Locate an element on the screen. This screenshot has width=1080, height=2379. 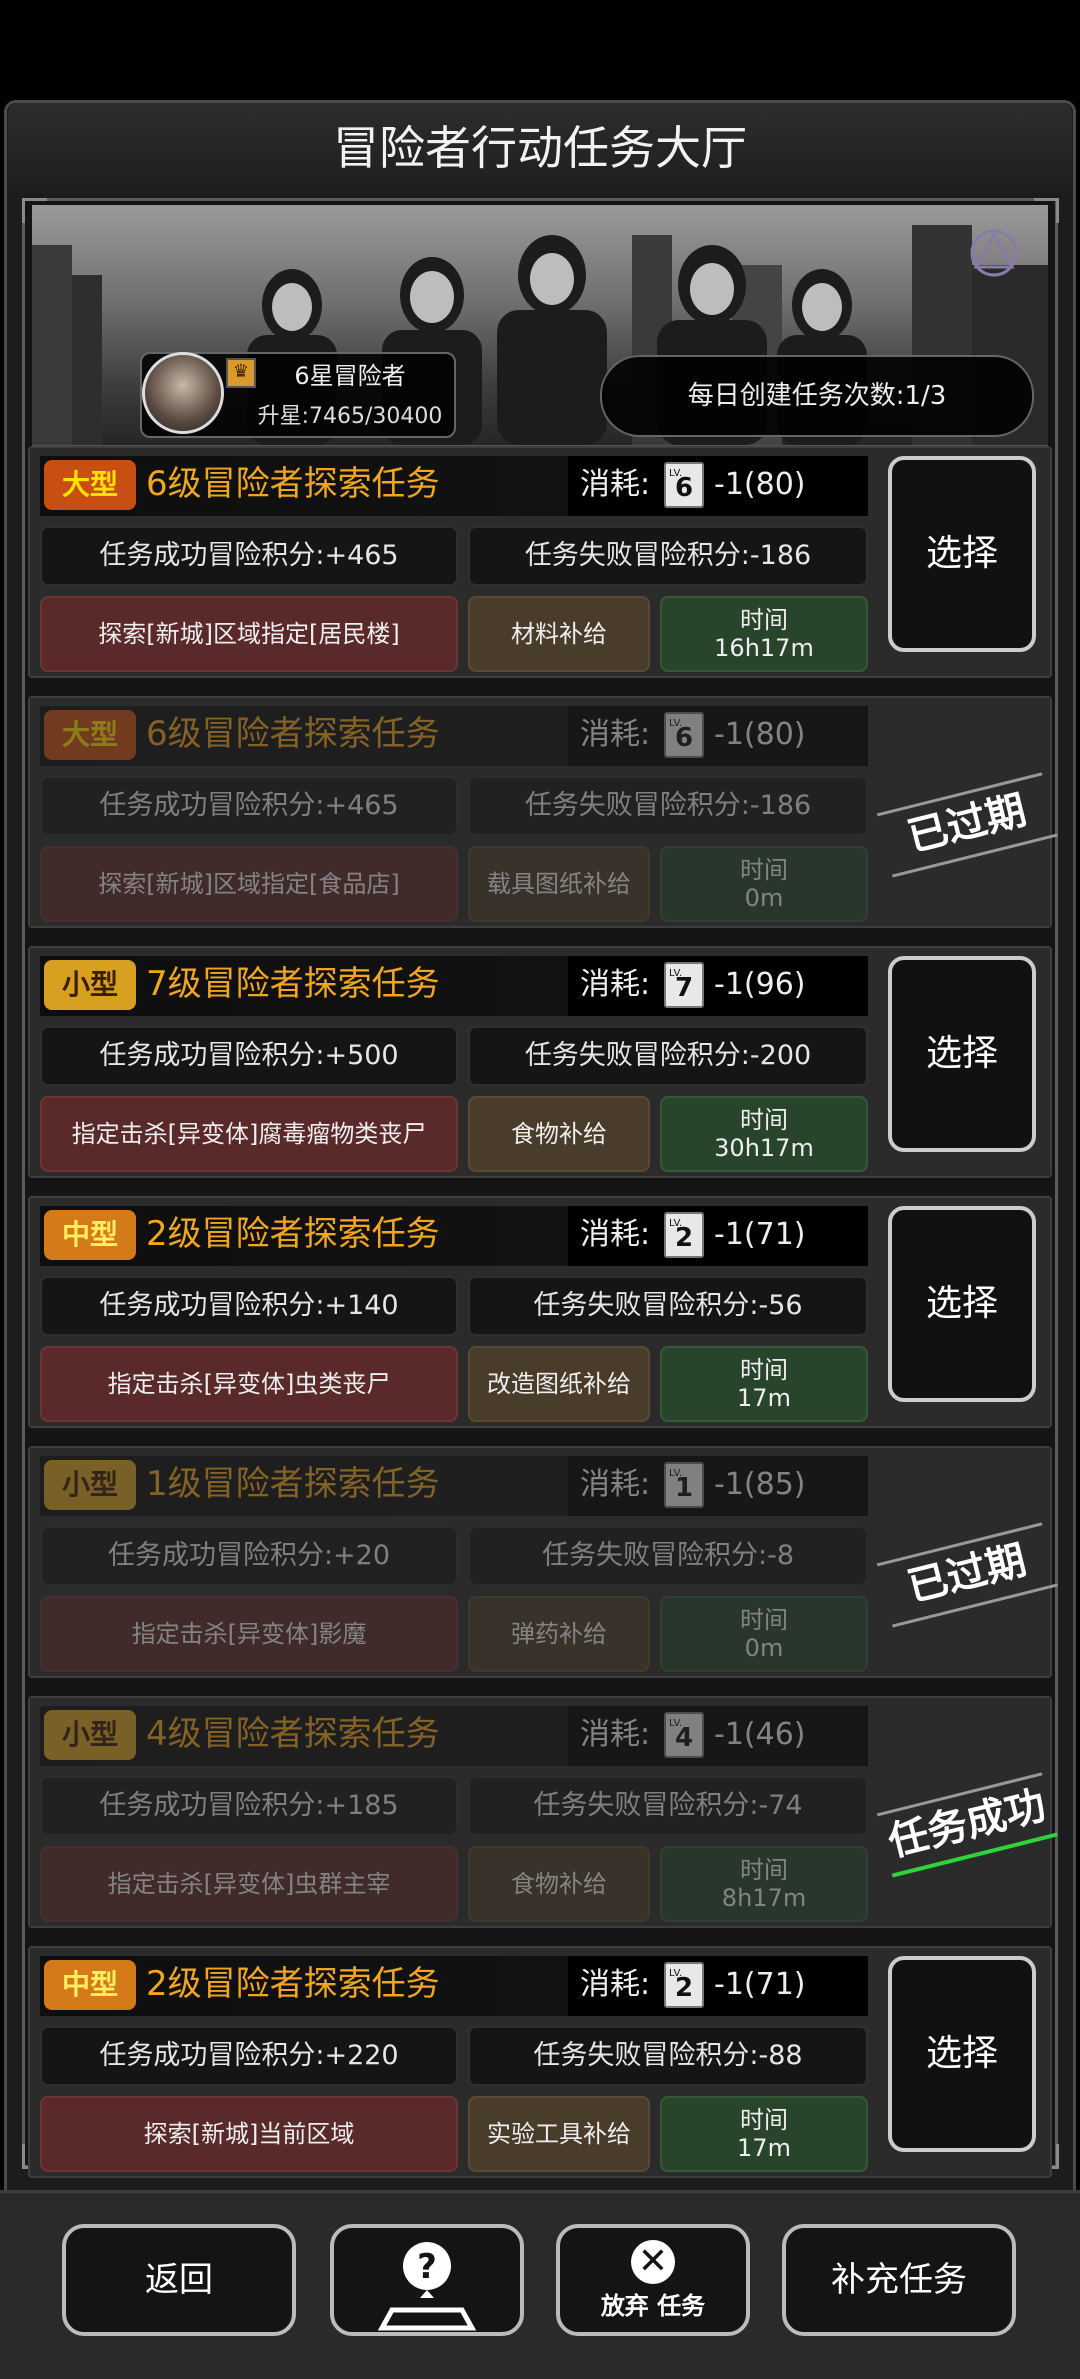
abandon-task-label: 放弃 任务 is located at coordinates (653, 2306).